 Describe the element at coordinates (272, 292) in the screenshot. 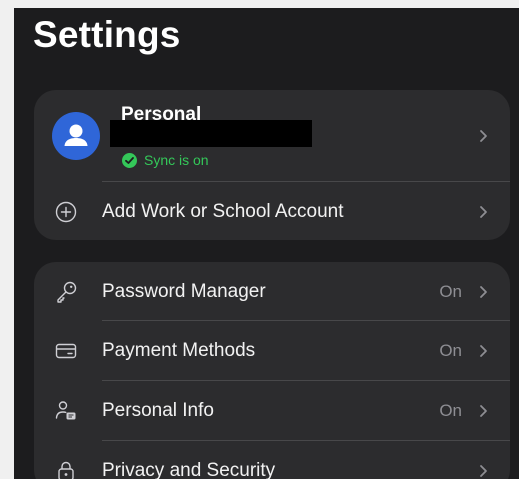

I see `password-manager-row: Password Manager On` at that location.